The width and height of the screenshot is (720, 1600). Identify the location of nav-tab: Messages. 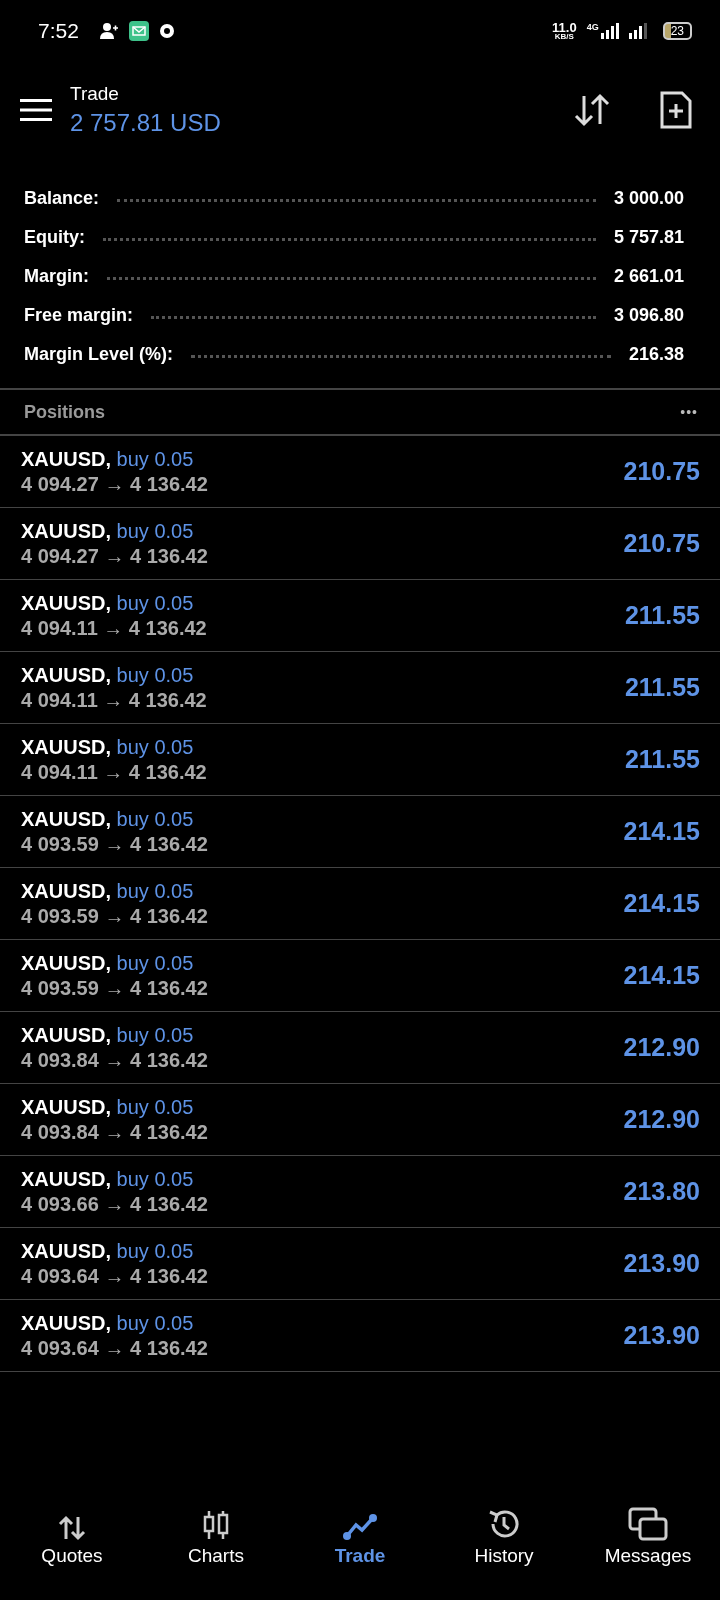
(648, 1532).